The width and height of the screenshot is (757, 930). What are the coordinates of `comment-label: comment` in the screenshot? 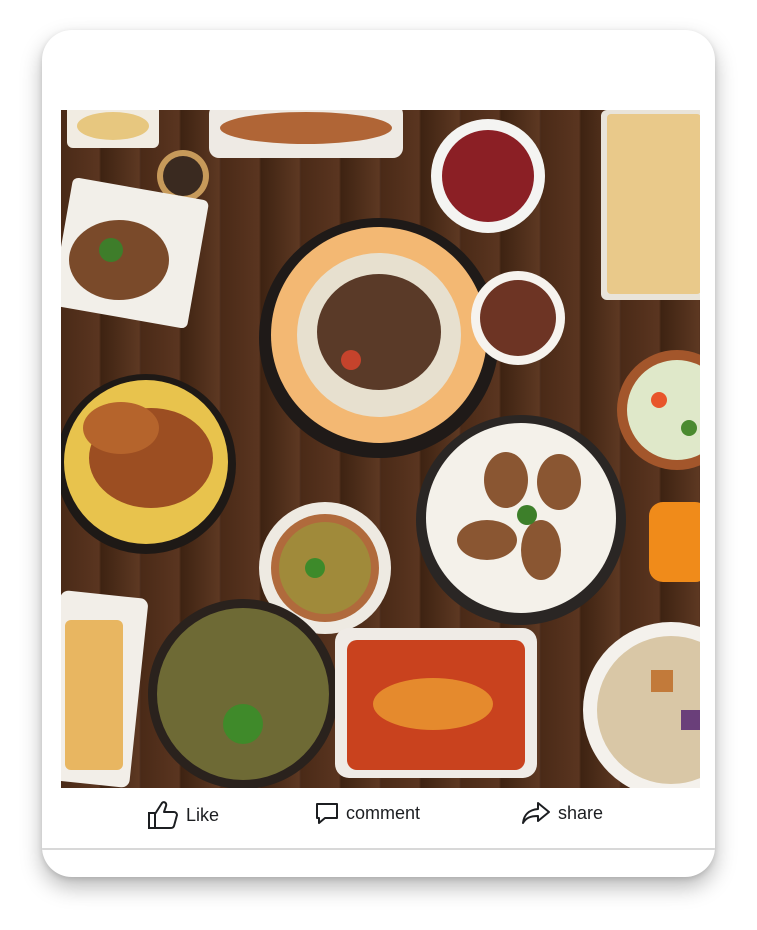 It's located at (383, 812).